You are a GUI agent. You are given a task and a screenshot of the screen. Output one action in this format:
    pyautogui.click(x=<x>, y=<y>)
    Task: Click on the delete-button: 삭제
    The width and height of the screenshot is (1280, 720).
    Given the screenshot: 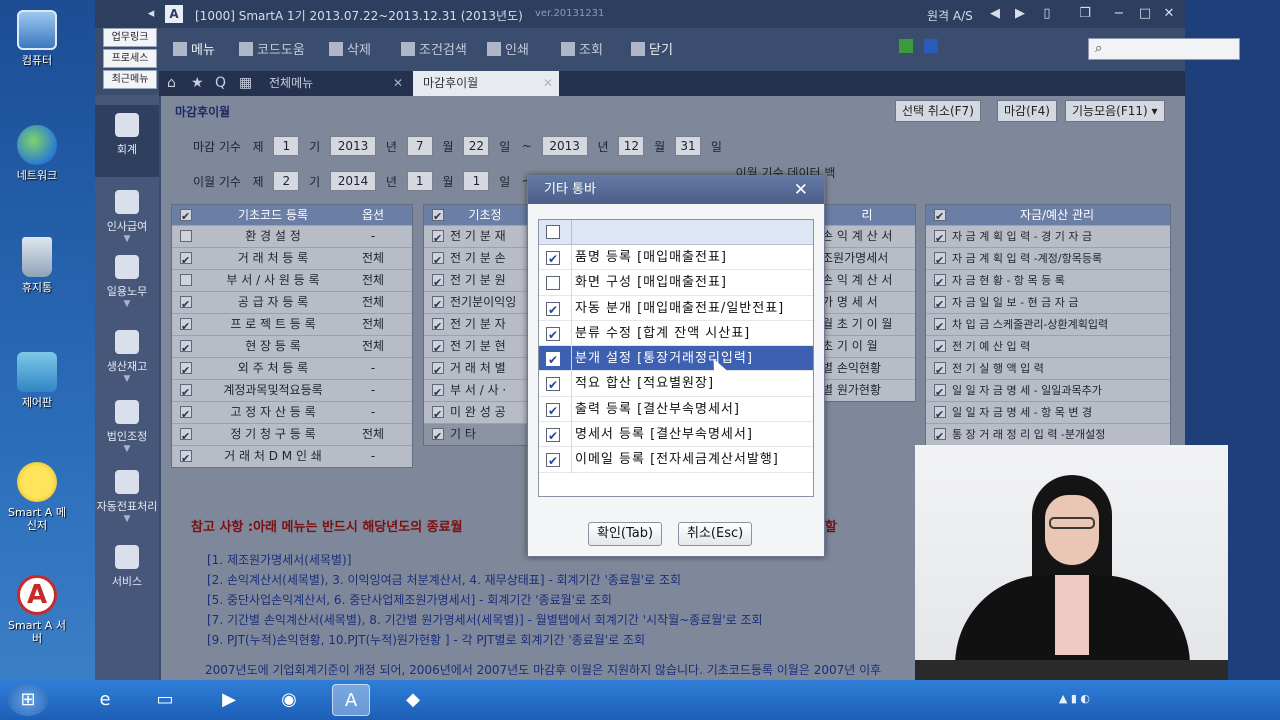 What is the action you would take?
    pyautogui.click(x=350, y=48)
    